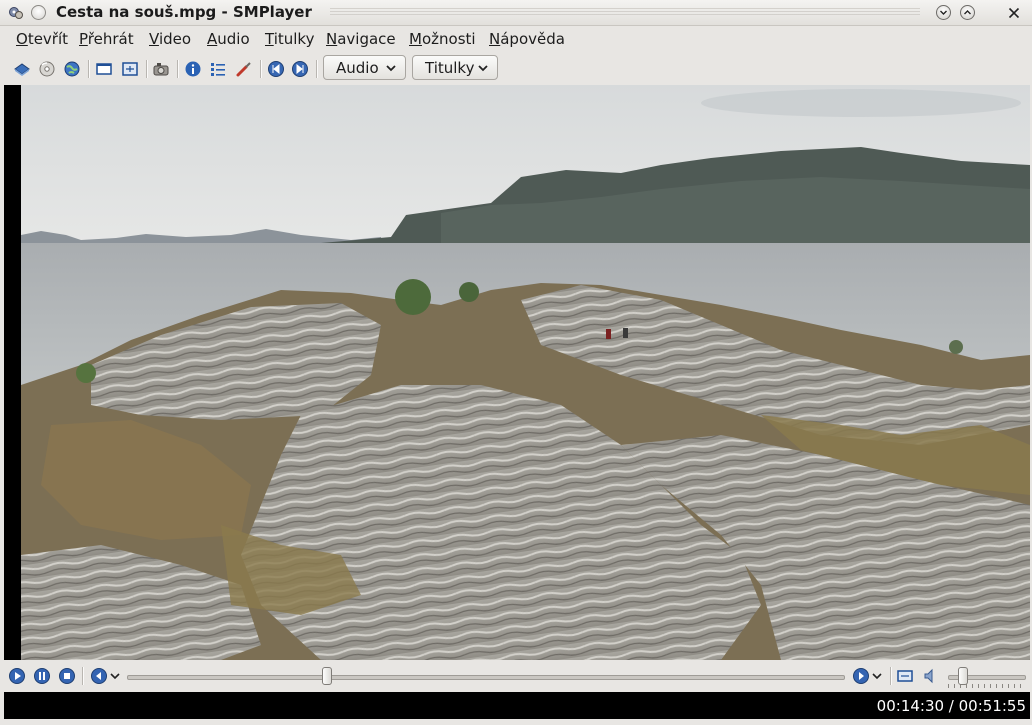  Describe the element at coordinates (193, 69) in the screenshot. I see `info-icon` at that location.